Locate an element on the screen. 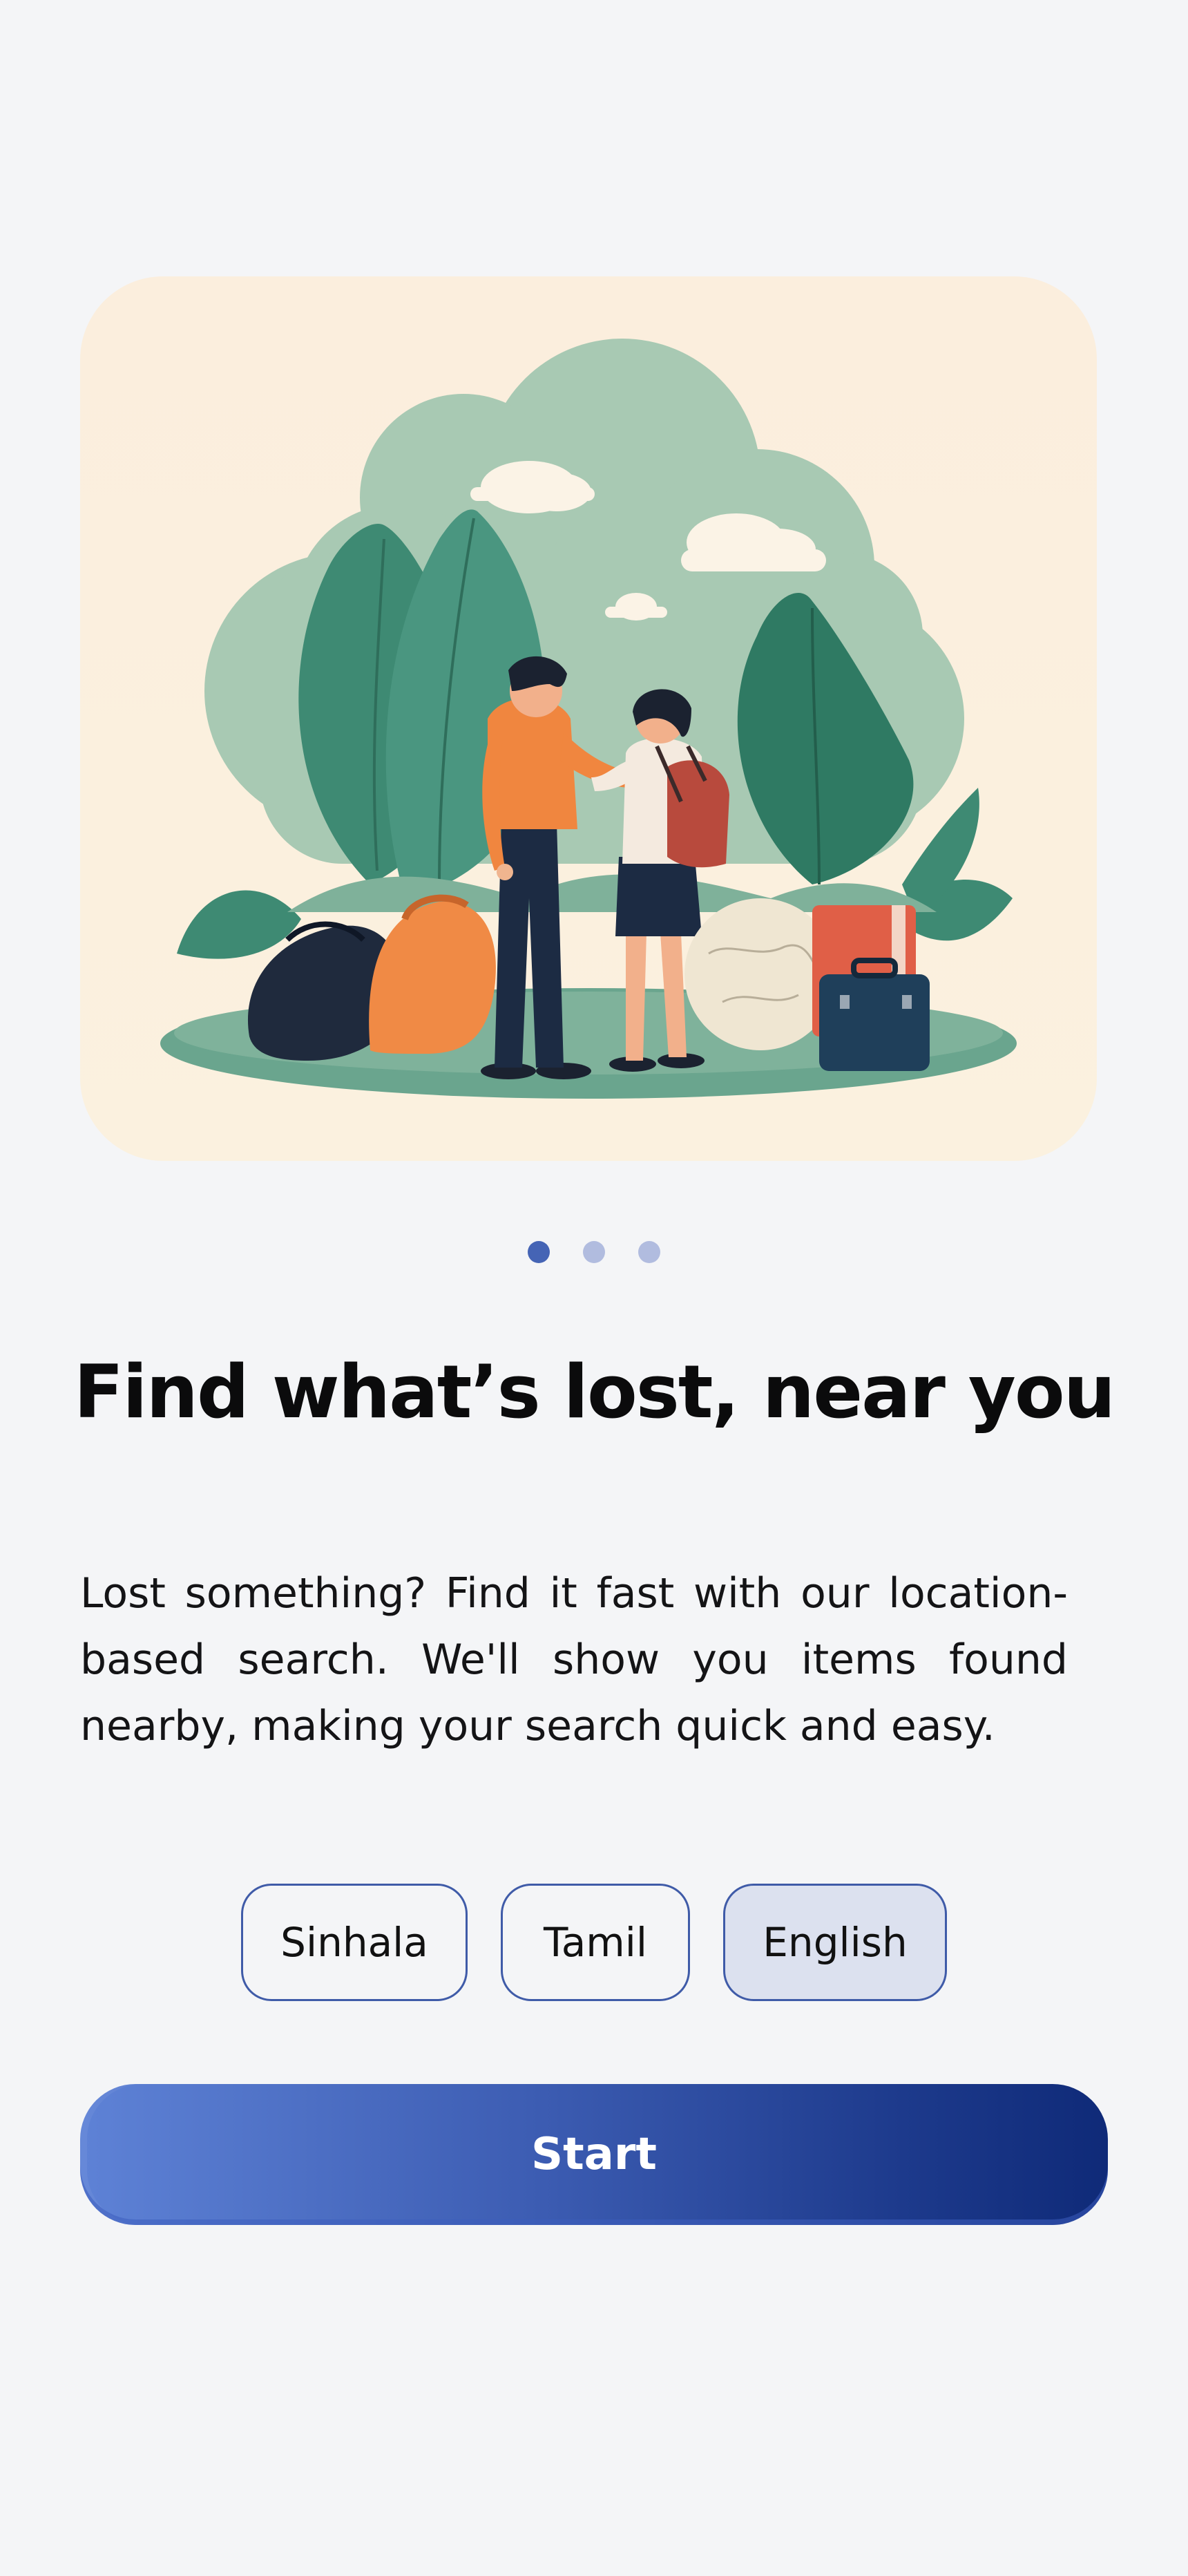  language-selector: Sinhala Tamil English is located at coordinates (594, 1942).